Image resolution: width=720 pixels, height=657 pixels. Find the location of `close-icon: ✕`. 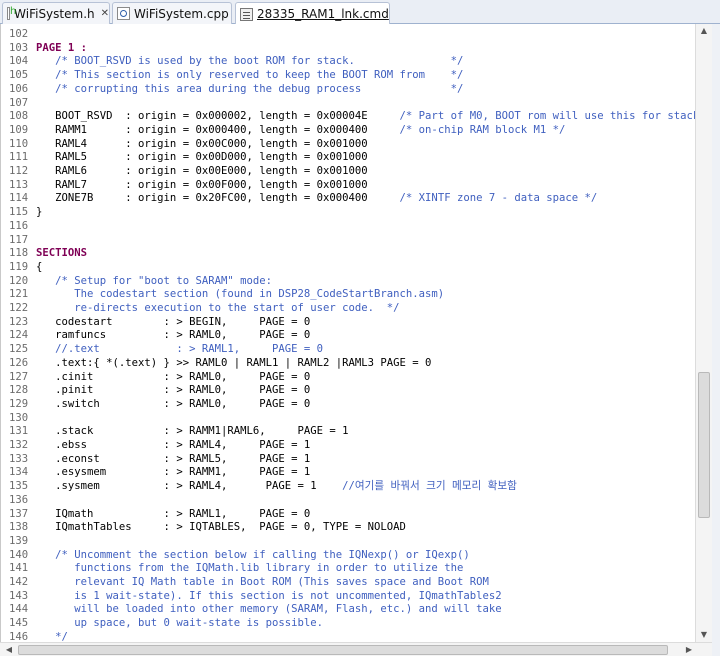

close-icon: ✕ is located at coordinates (105, 13).